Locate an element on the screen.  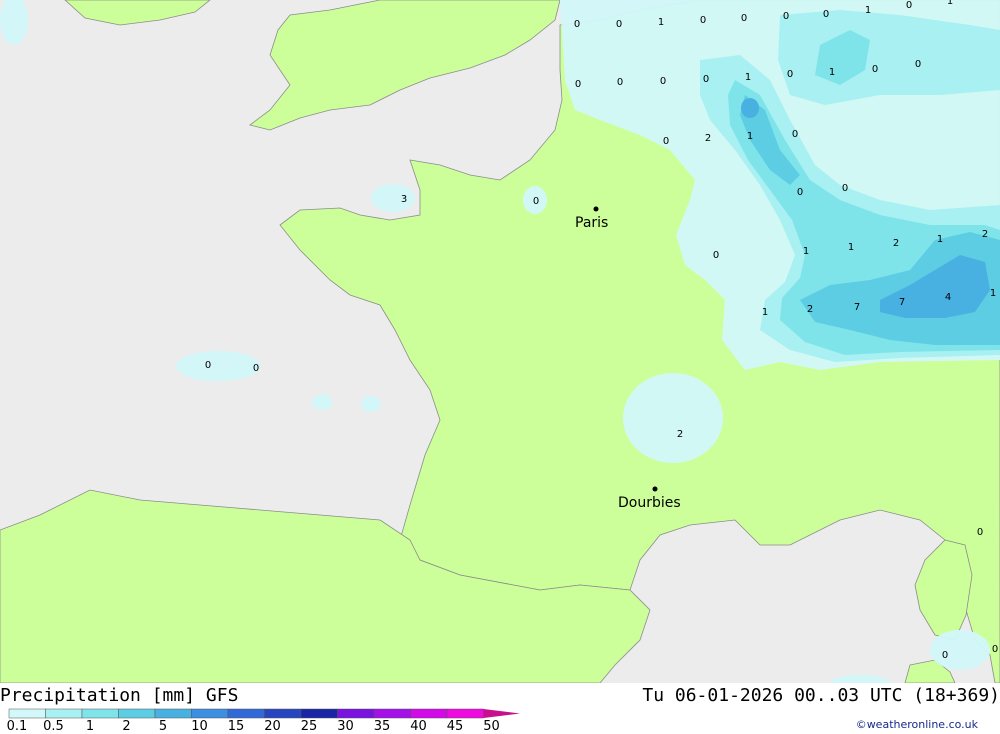
legend-label: 0.1 is located at coordinates (17, 726).